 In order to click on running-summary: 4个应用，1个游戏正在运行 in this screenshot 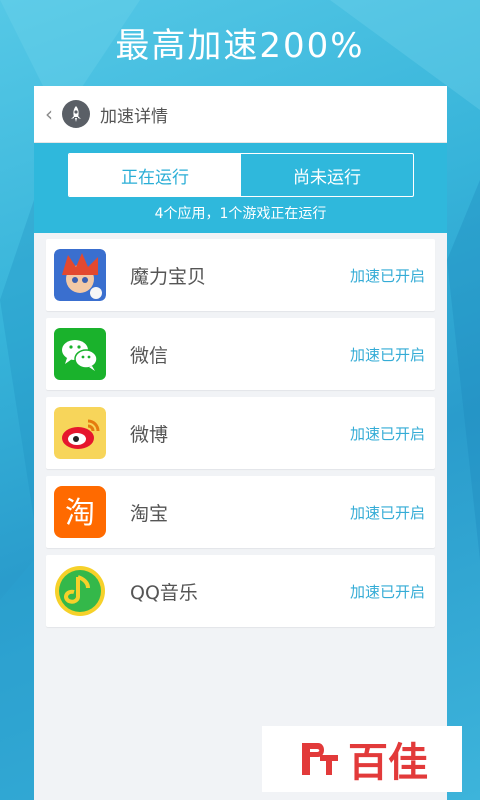, I will do `click(240, 214)`.